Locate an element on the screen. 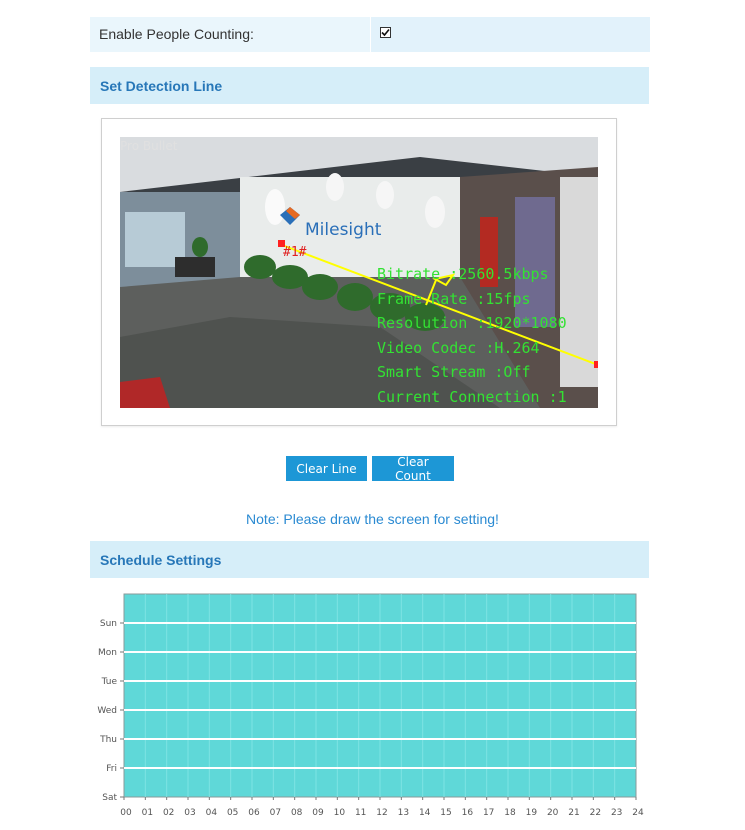  logo-text: Milesight is located at coordinates (343, 230).